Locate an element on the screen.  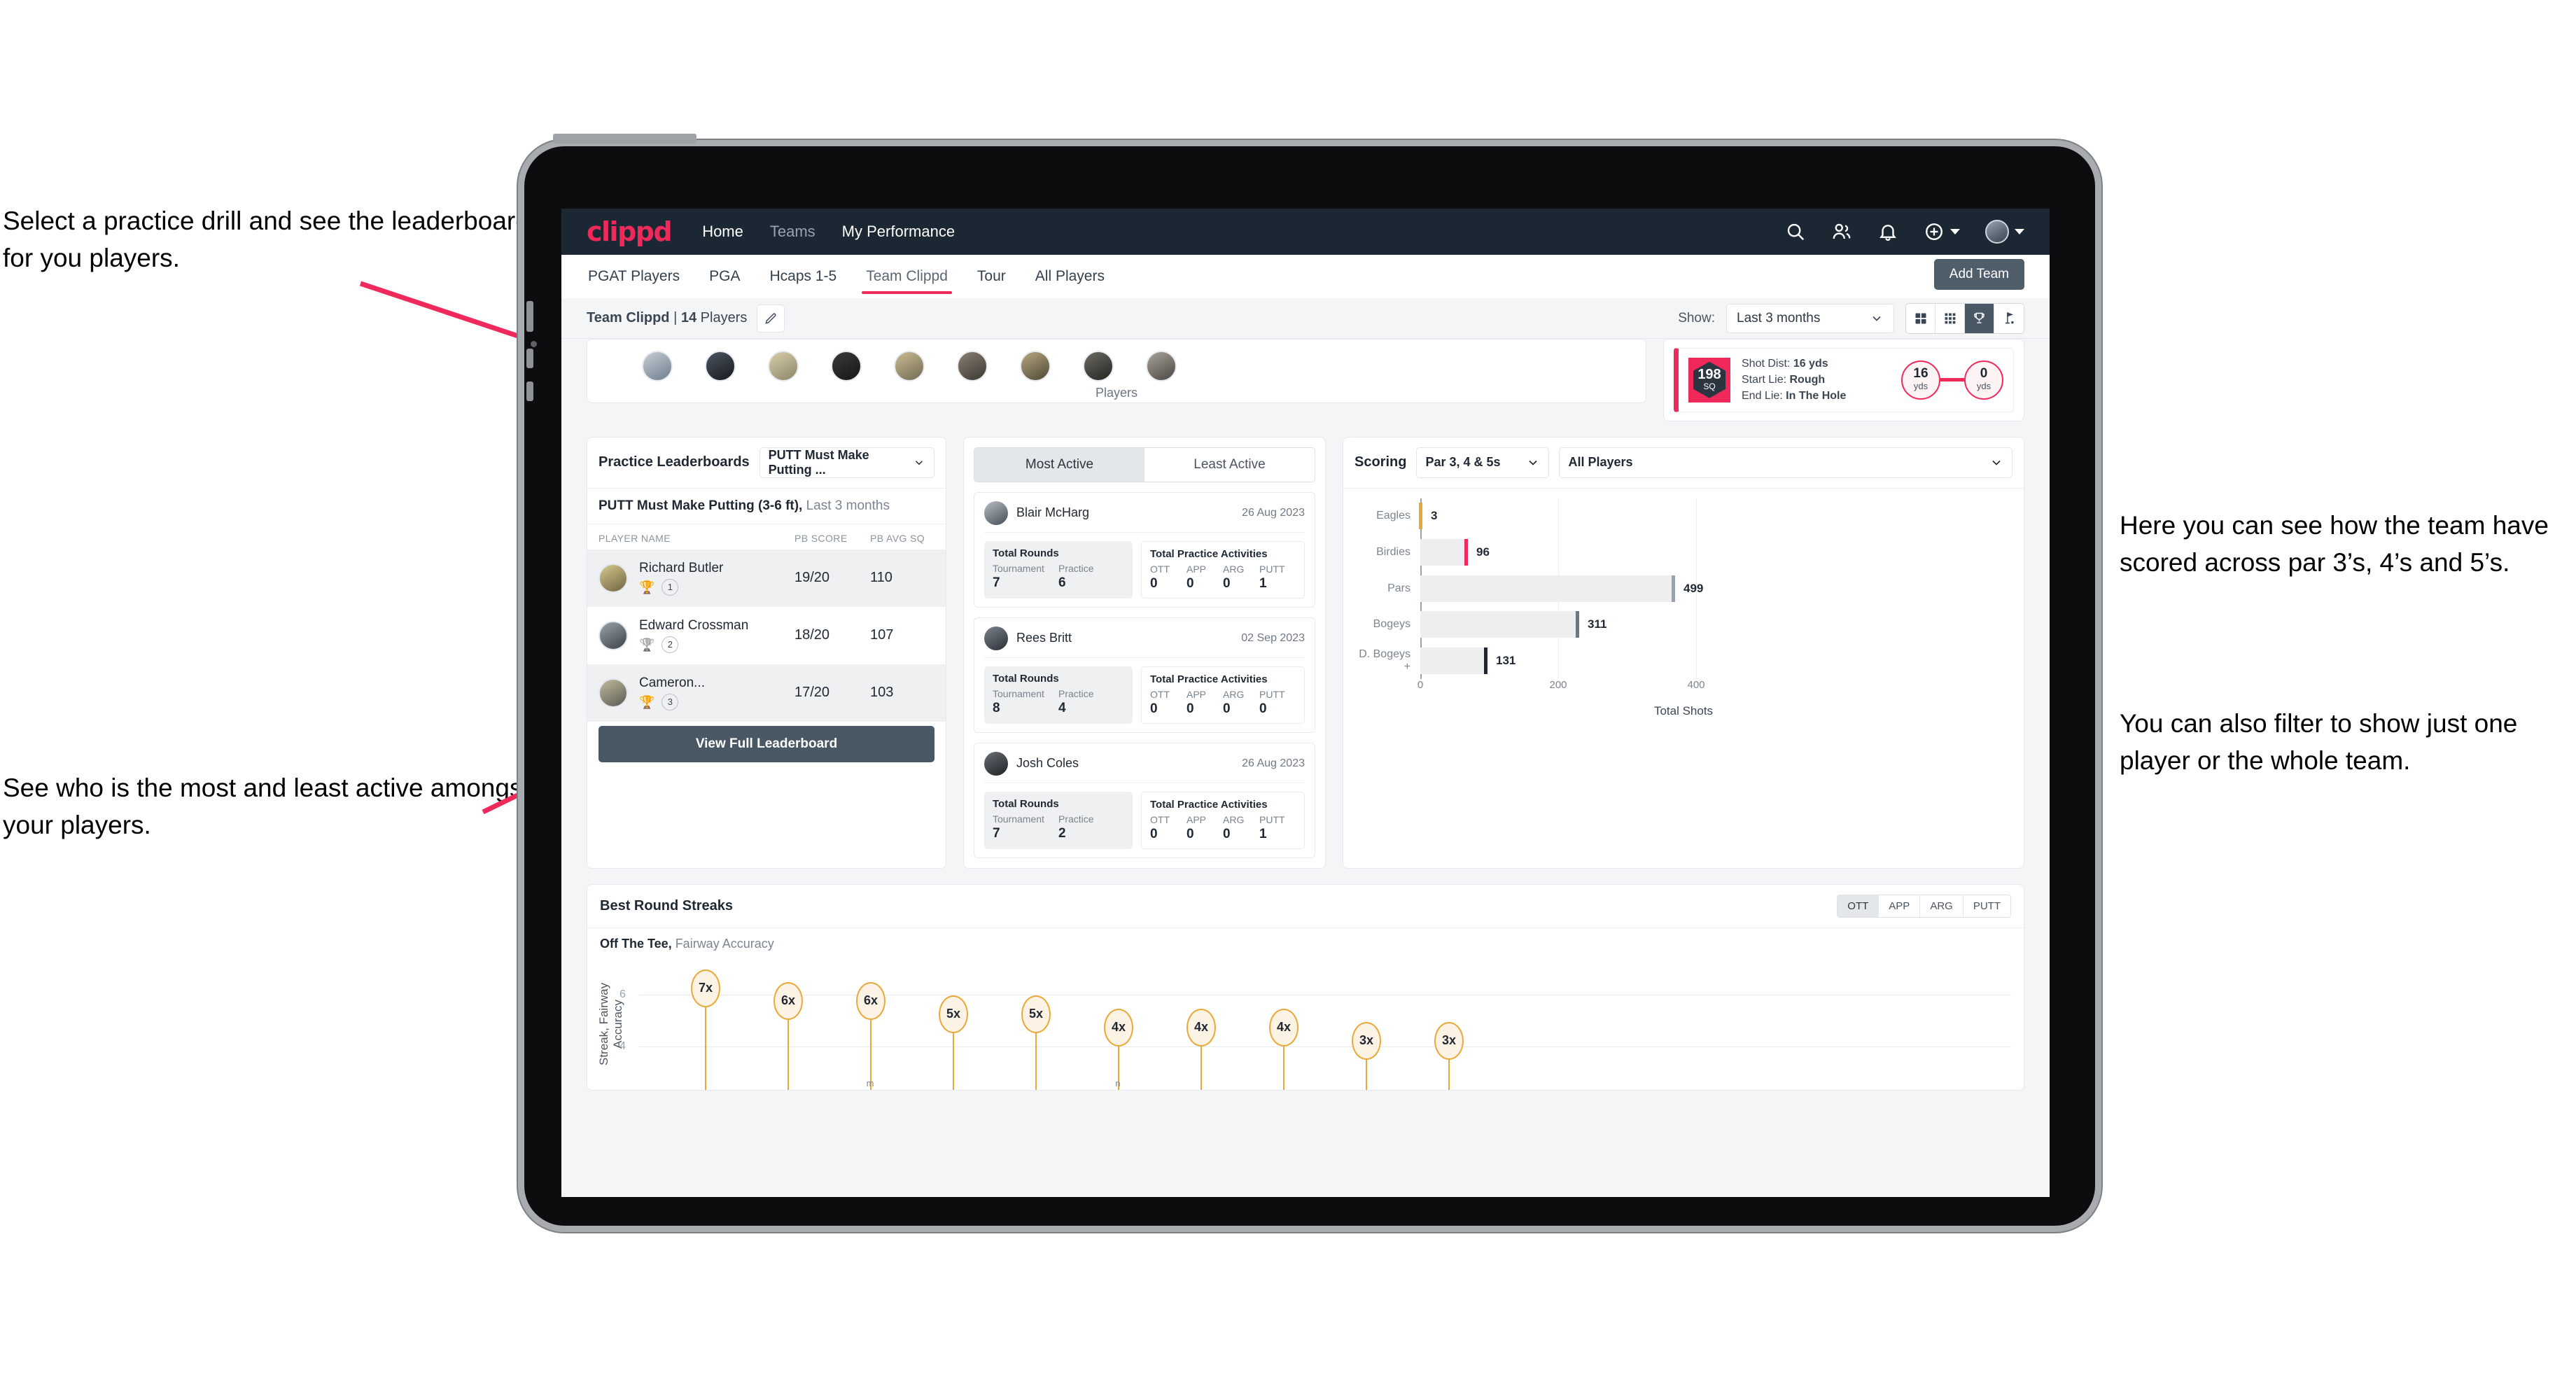
tab-all-players: All Players is located at coordinates (1070, 276).